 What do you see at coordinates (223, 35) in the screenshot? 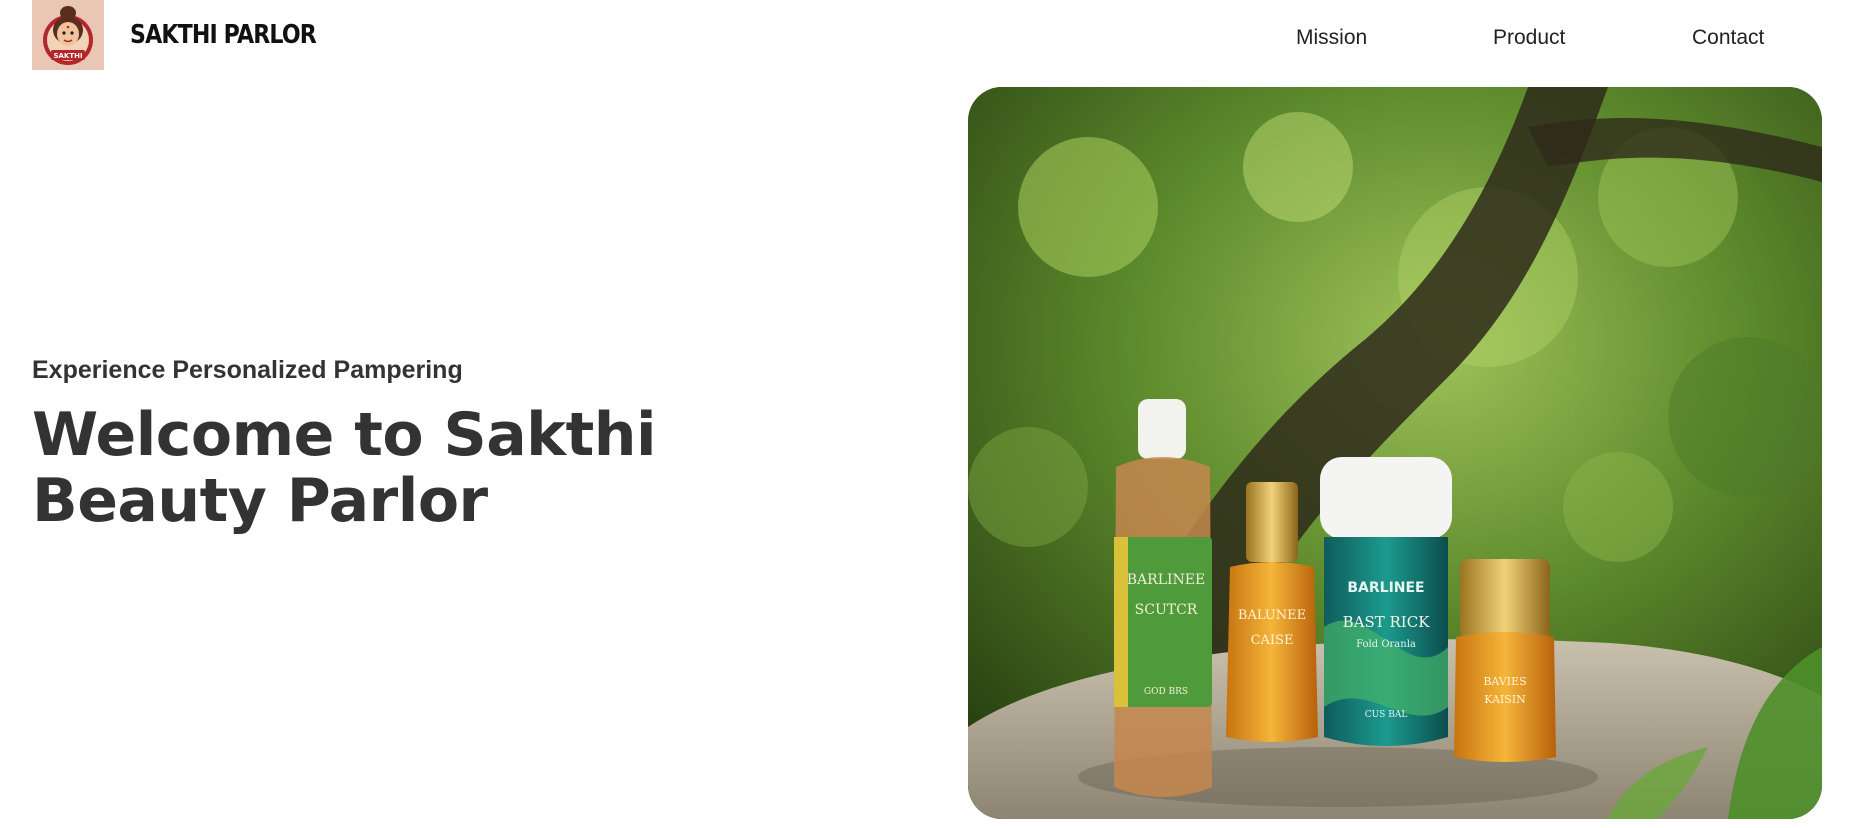
I see `brand-name: SAKTHI PARLOR` at bounding box center [223, 35].